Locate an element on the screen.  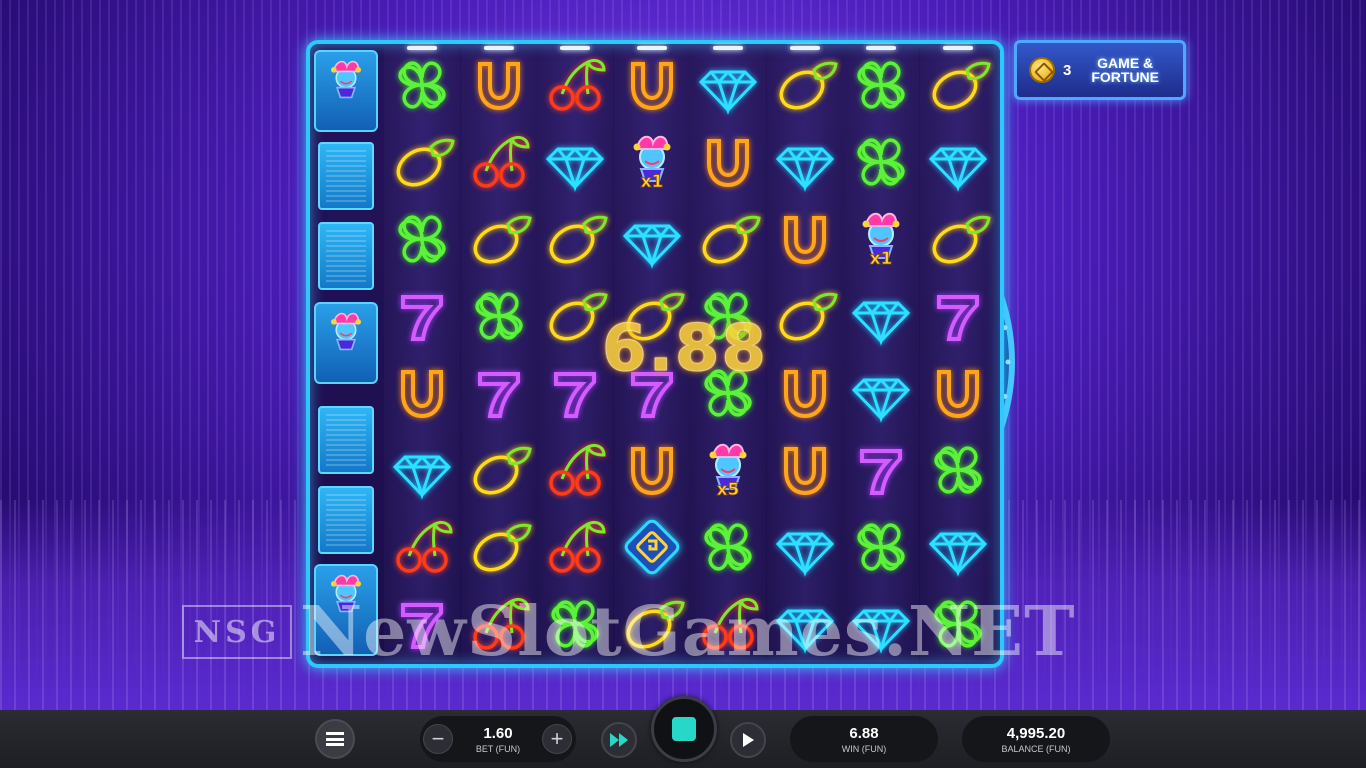
watermark: NSG NewSlotGames.NET is located at coordinates (629, 632).